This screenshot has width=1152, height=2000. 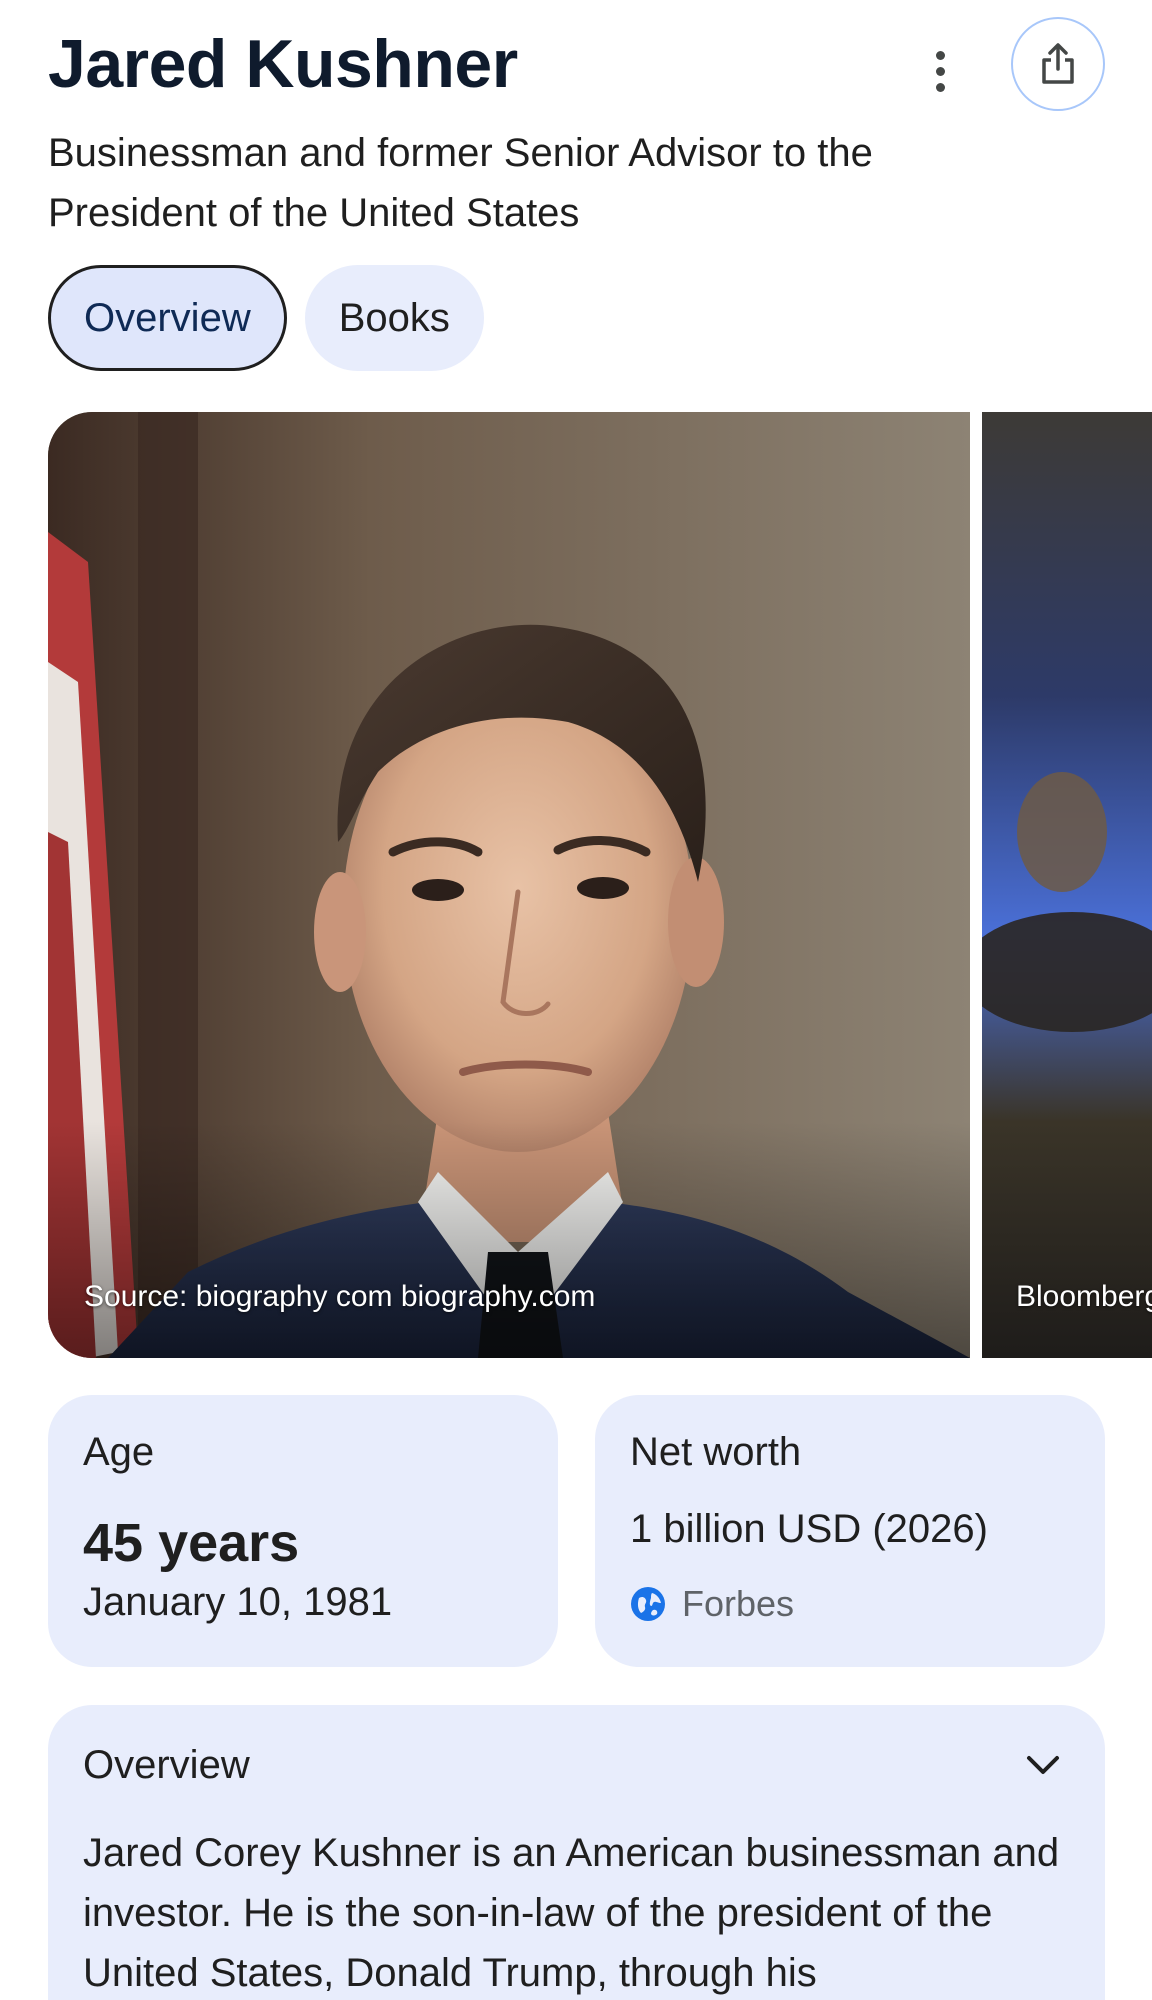 What do you see at coordinates (191, 1543) in the screenshot?
I see `age-value: 45 years` at bounding box center [191, 1543].